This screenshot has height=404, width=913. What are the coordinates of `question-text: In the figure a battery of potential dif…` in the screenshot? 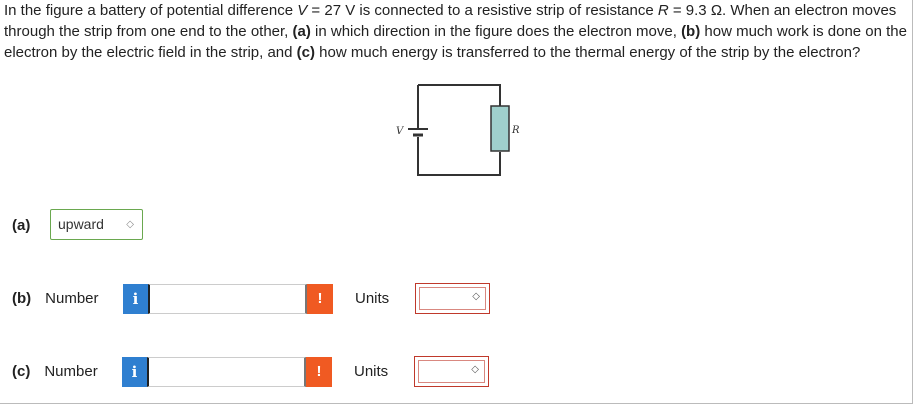 It's located at (455, 31).